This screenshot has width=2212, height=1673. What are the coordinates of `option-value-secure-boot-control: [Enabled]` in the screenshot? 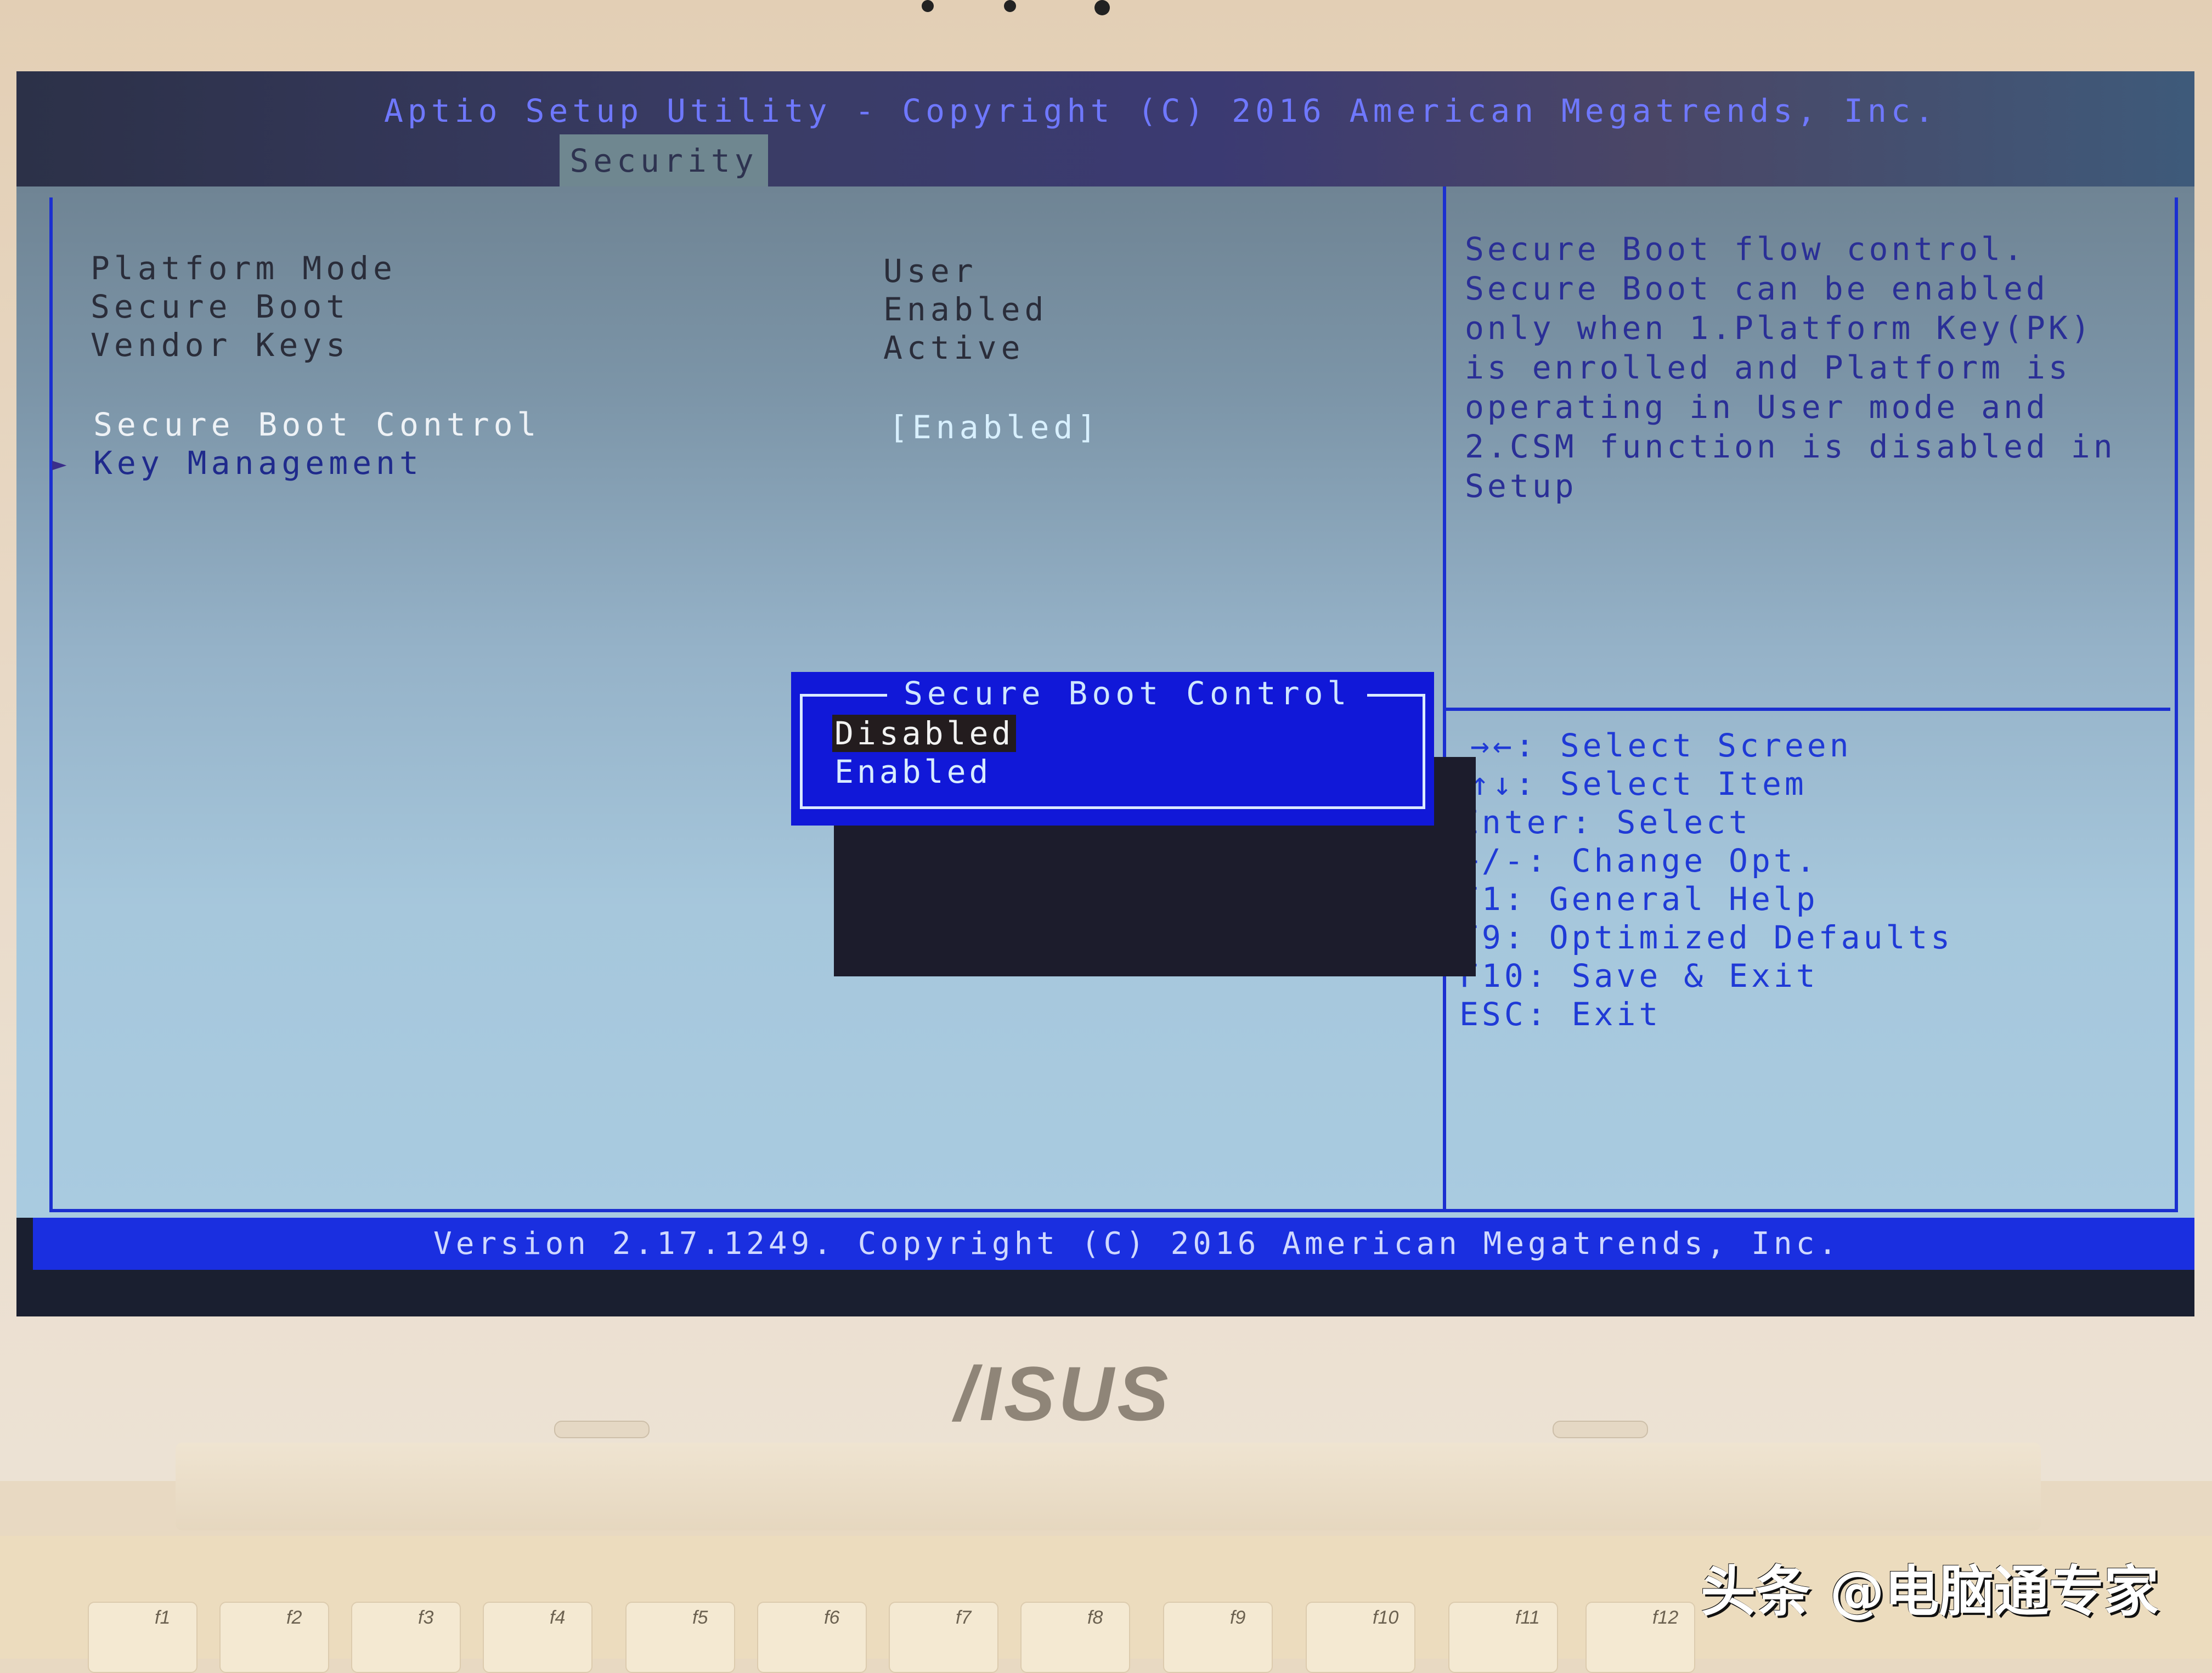 It's located at (995, 427).